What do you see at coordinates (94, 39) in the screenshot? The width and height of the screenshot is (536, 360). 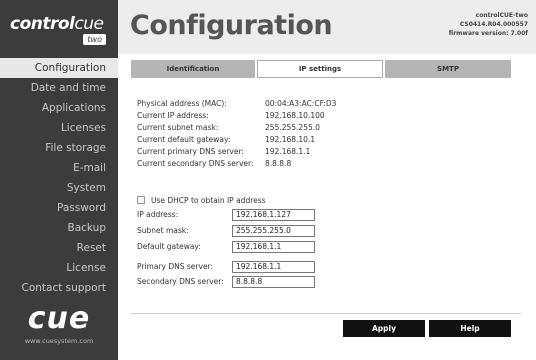 I see `logo-two-badge: two` at bounding box center [94, 39].